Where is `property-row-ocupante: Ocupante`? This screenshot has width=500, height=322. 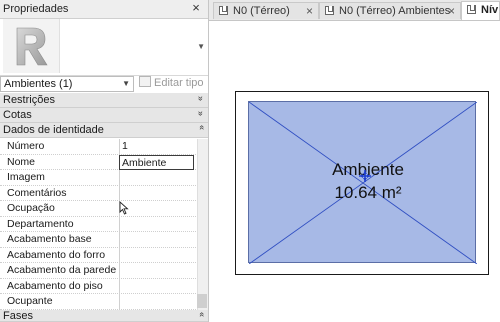
property-row-ocupante: Ocupante is located at coordinates (98, 302).